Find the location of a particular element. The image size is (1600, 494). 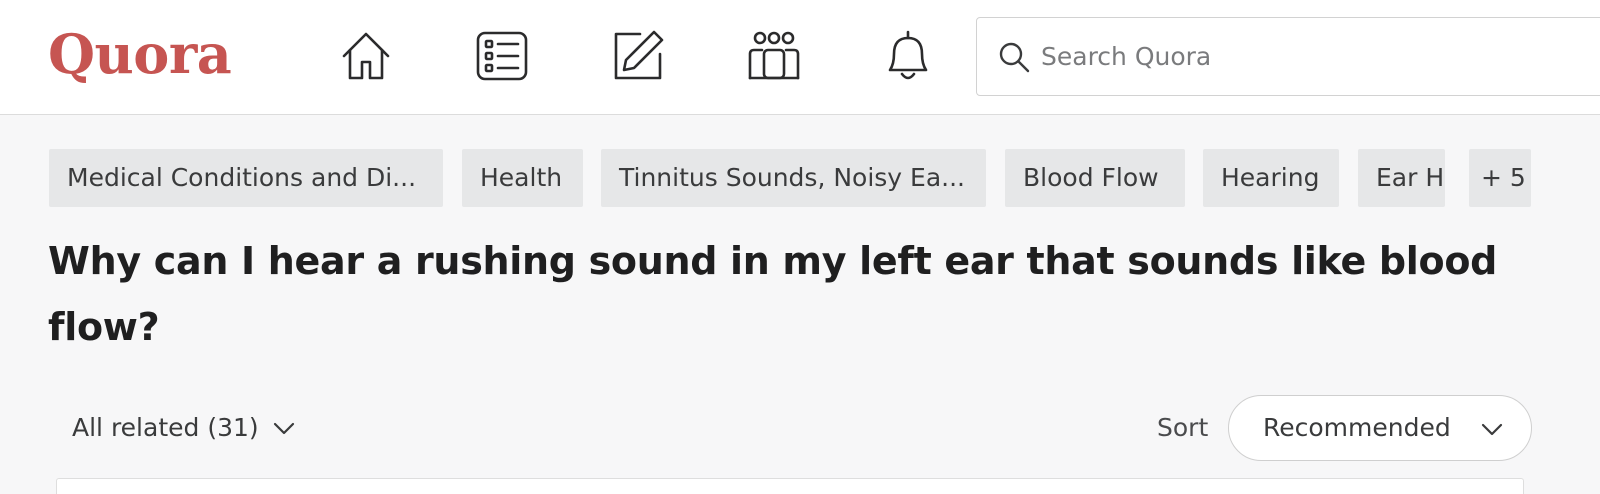

topic-tag: Hearing is located at coordinates (1271, 178).